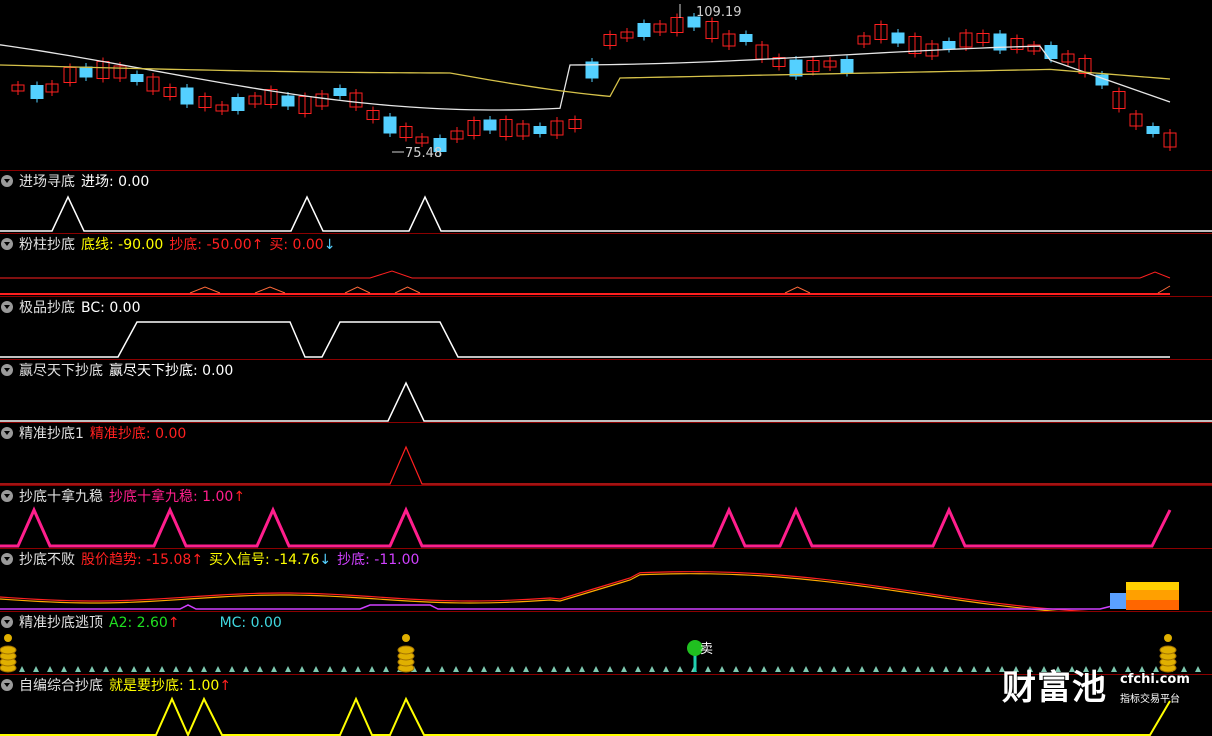 The height and width of the screenshot is (736, 1212). I want to click on panel-yingjin: 赢尽天下抄底 赢尽天下抄底: 0.00, so click(606, 391).